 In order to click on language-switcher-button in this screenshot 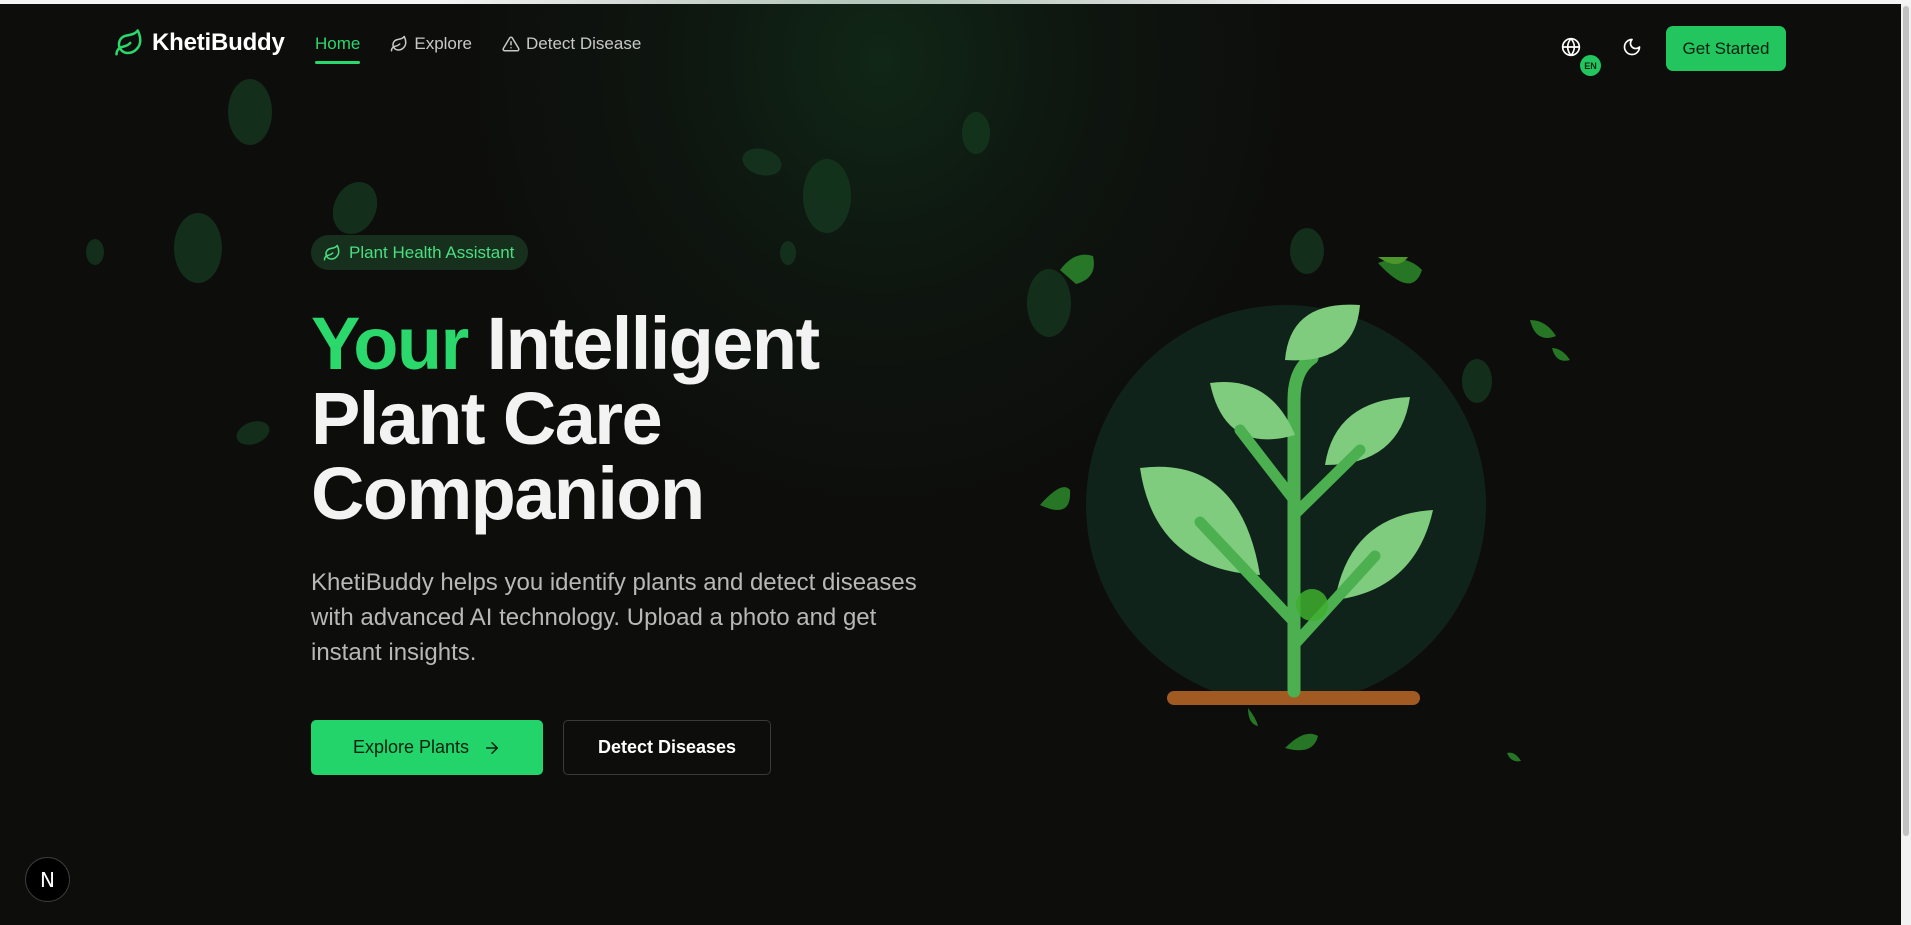, I will do `click(1571, 47)`.